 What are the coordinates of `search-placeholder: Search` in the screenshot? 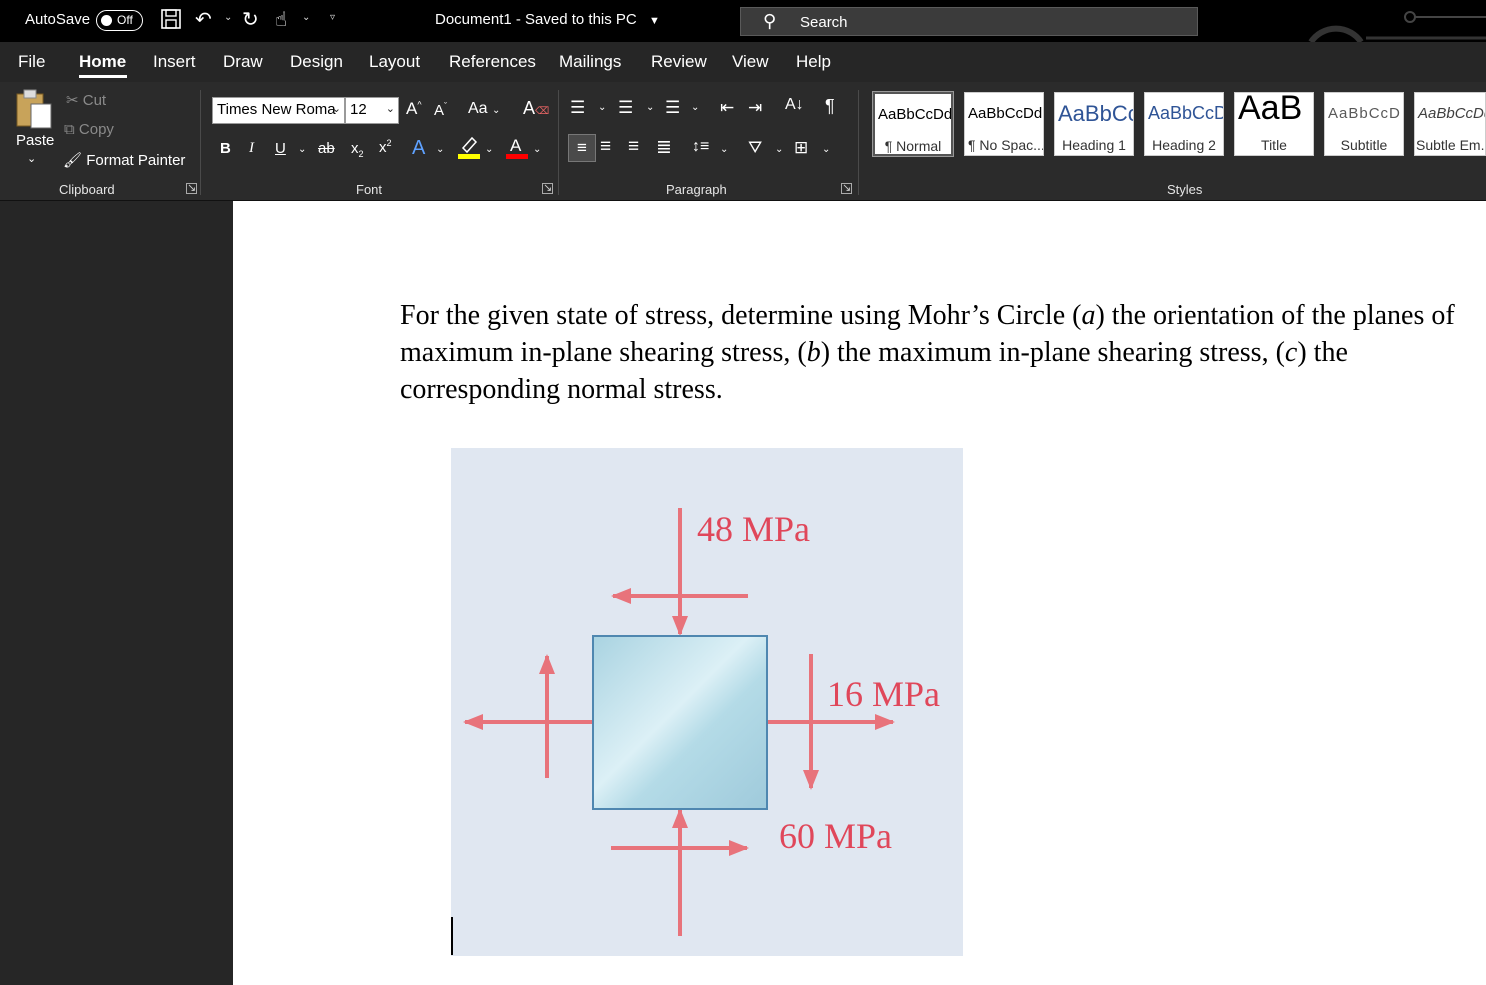 It's located at (824, 22).